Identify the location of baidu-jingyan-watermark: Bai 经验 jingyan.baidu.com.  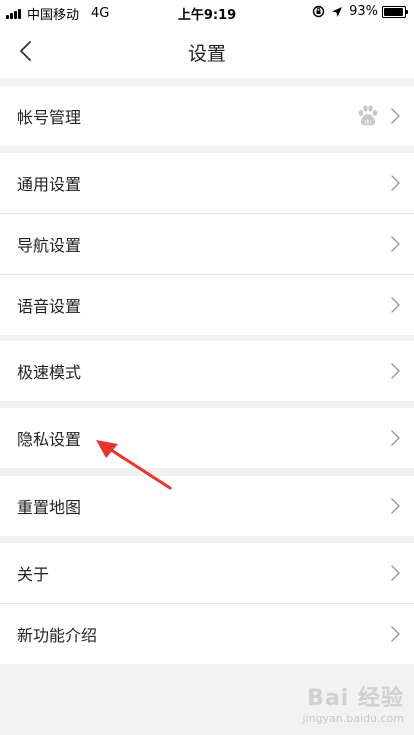
(353, 702).